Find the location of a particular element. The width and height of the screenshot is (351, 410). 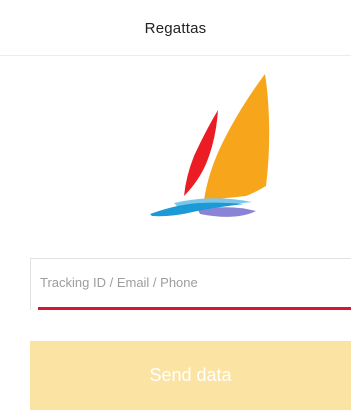

sailboat-logo-icon is located at coordinates (210, 145).